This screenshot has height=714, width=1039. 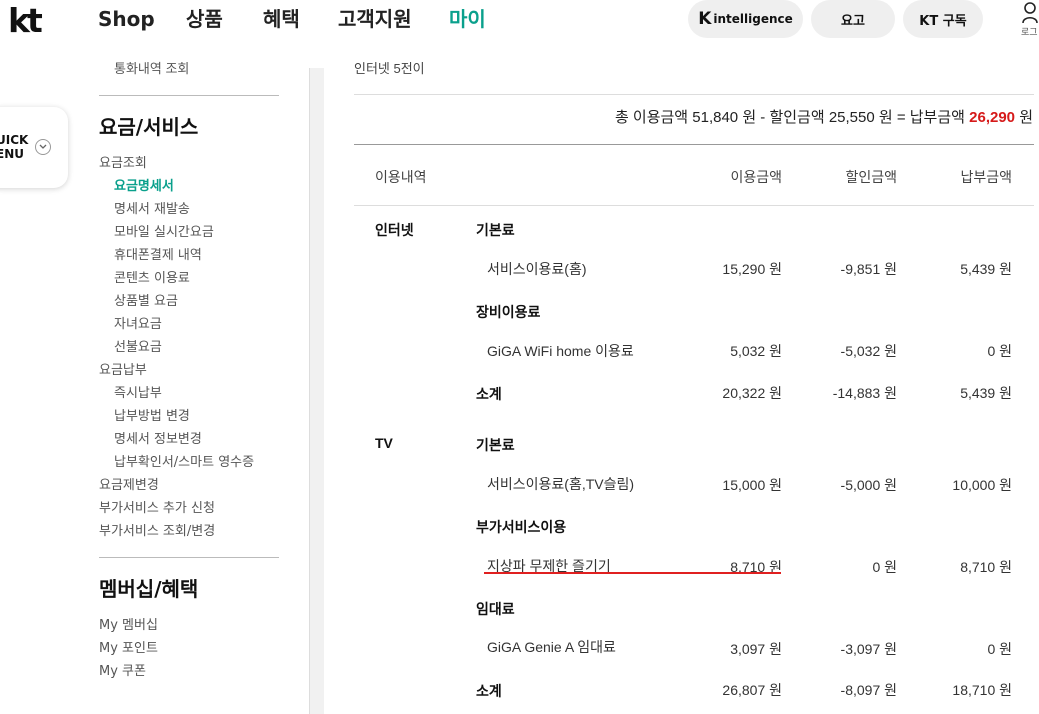 I want to click on header-usage-amount: 이용금액, so click(x=756, y=177).